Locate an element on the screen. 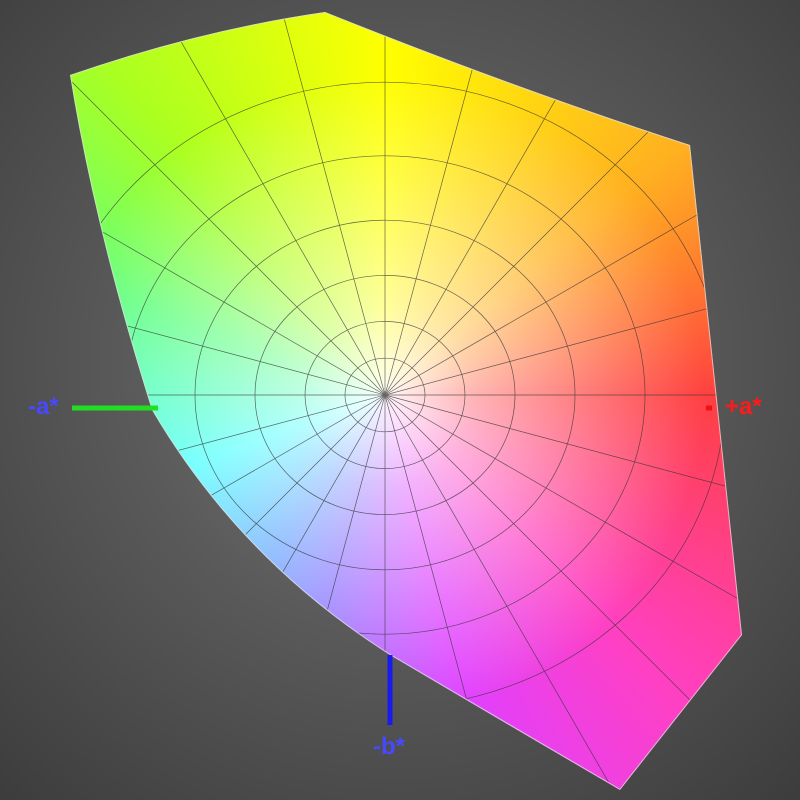 The image size is (800, 800). axis-label: -a* is located at coordinates (43, 407).